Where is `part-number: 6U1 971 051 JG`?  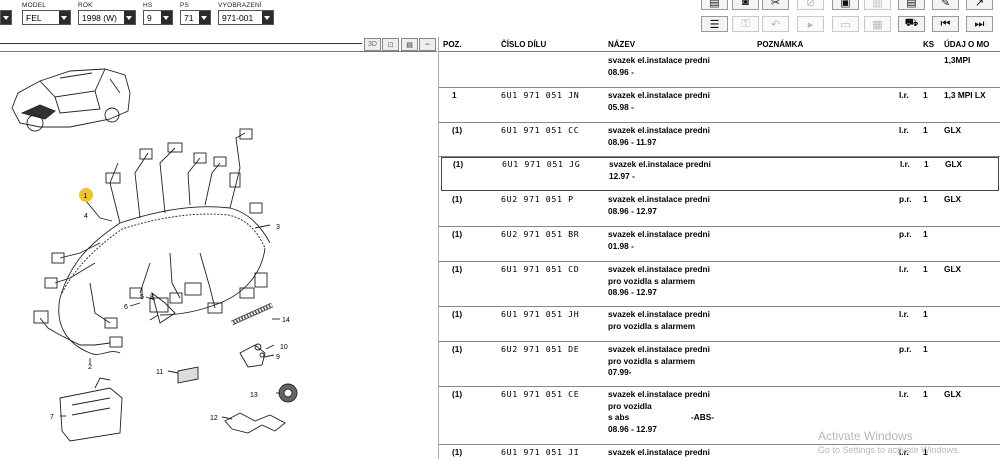
part-number: 6U1 971 051 JG is located at coordinates (541, 164).